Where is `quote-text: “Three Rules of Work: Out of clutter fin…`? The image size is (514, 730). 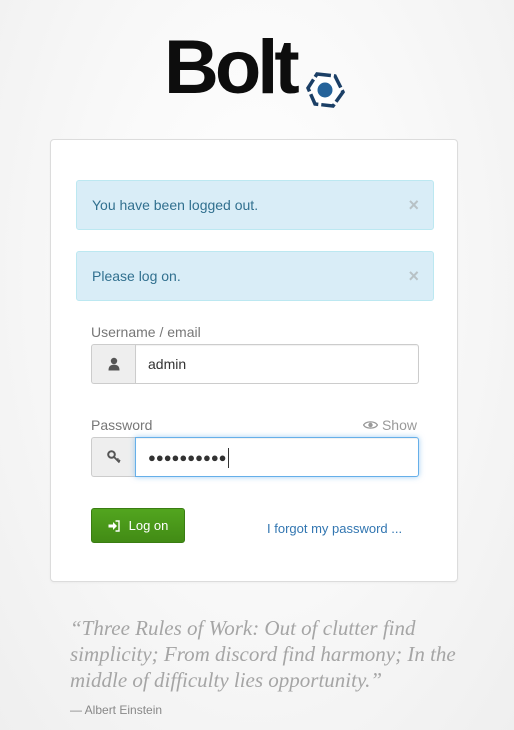 quote-text: “Three Rules of Work: Out of clutter fin… is located at coordinates (263, 654).